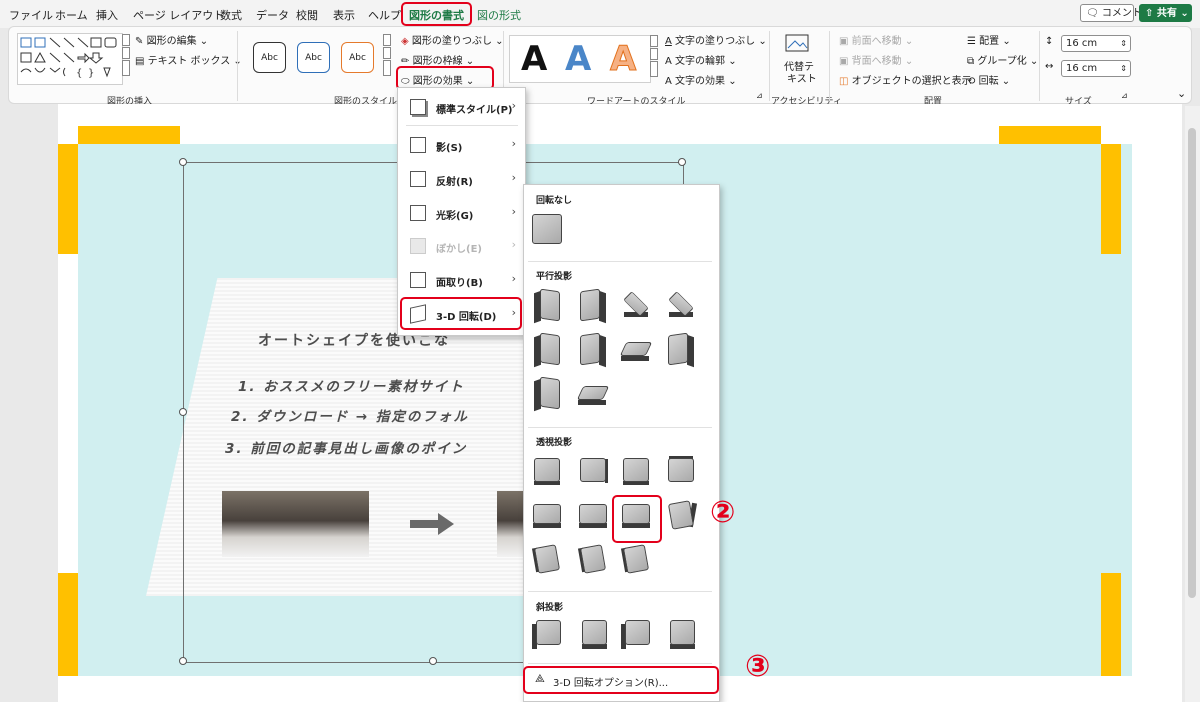 The width and height of the screenshot is (1200, 702). Describe the element at coordinates (602, 351) in the screenshot. I see `preset-side` at that location.